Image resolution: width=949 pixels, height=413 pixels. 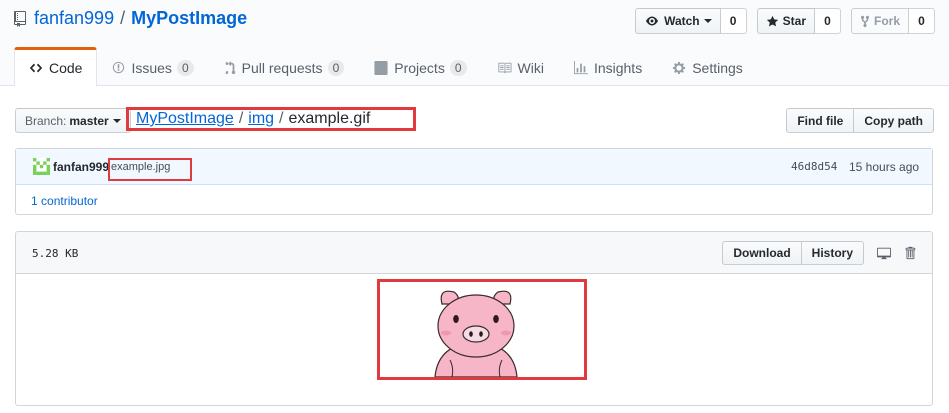 What do you see at coordinates (230, 67) in the screenshot?
I see `pull-request-icon` at bounding box center [230, 67].